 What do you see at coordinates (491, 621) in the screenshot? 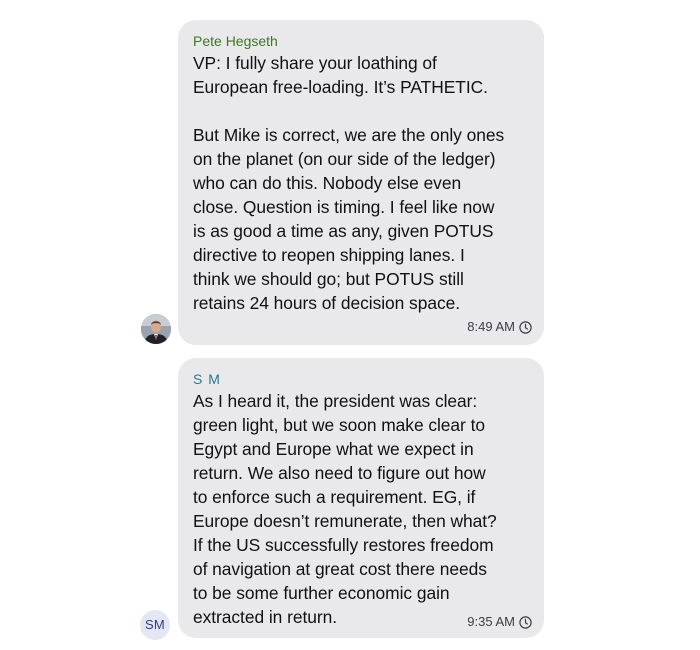
I see `timestamp: 9:35 AM` at bounding box center [491, 621].